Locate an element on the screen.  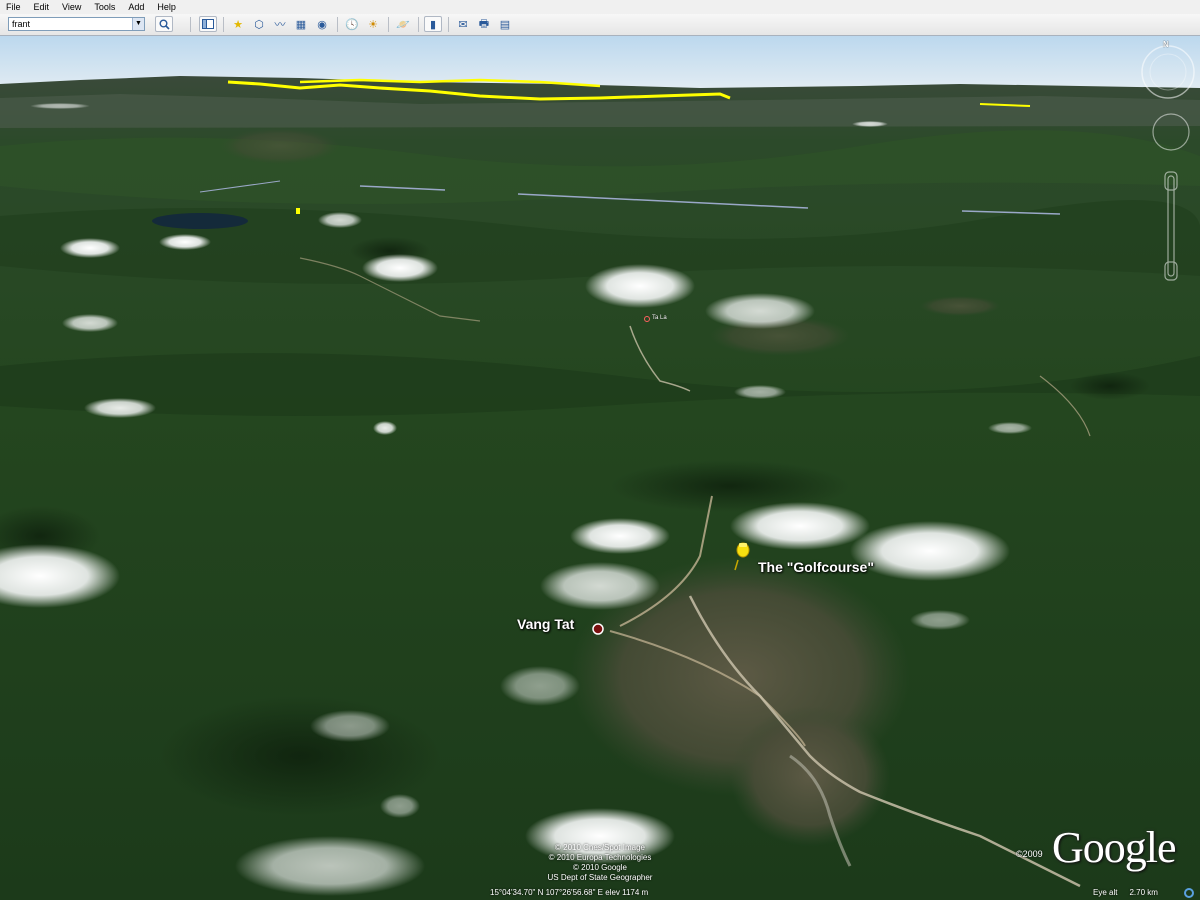
navigation-controls: N is located at coordinates (1170, 161).